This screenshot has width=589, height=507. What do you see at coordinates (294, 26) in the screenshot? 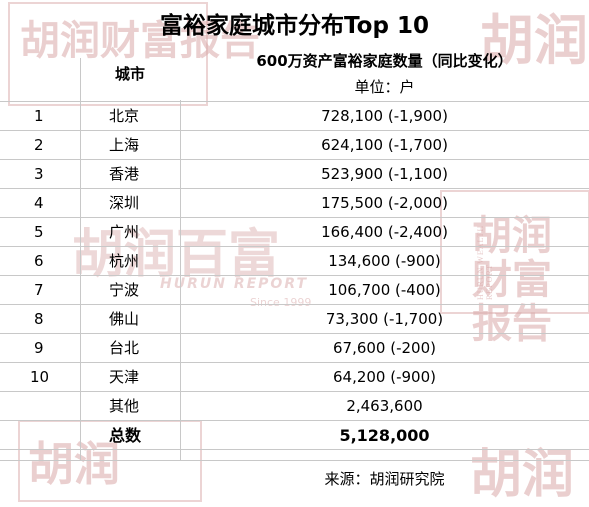
I see `page-title: 富裕家庭城市分布Top 10` at bounding box center [294, 26].